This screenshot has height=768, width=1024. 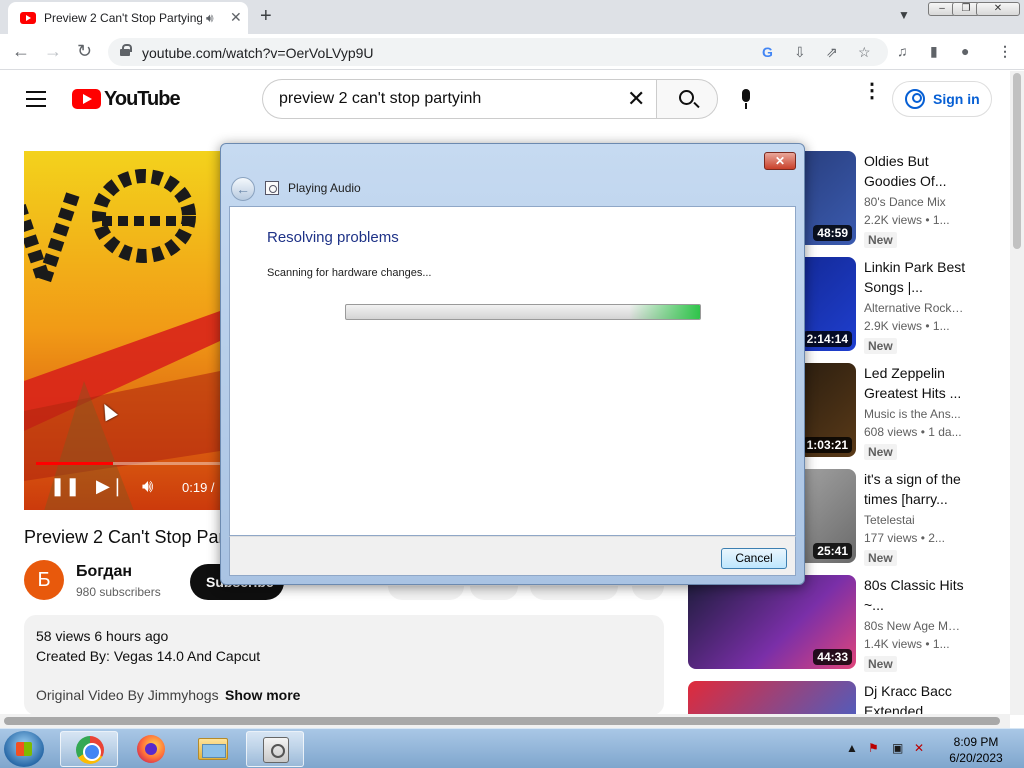 What do you see at coordinates (864, 52) in the screenshot?
I see `bookmark-star-icon: ☆` at bounding box center [864, 52].